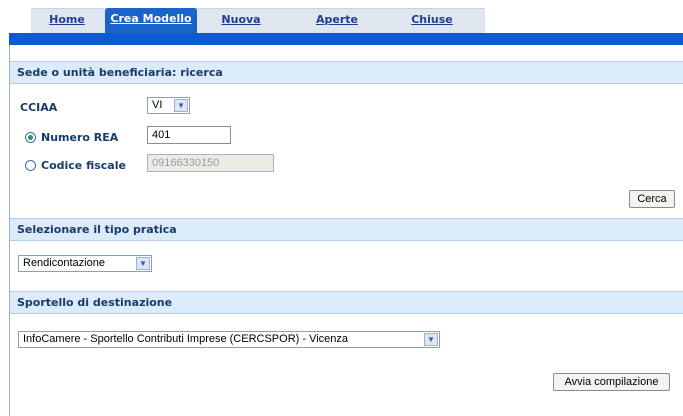 This screenshot has width=683, height=416. What do you see at coordinates (97, 229) in the screenshot?
I see `practice-section-title: Selezionare il tipo pratica` at bounding box center [97, 229].